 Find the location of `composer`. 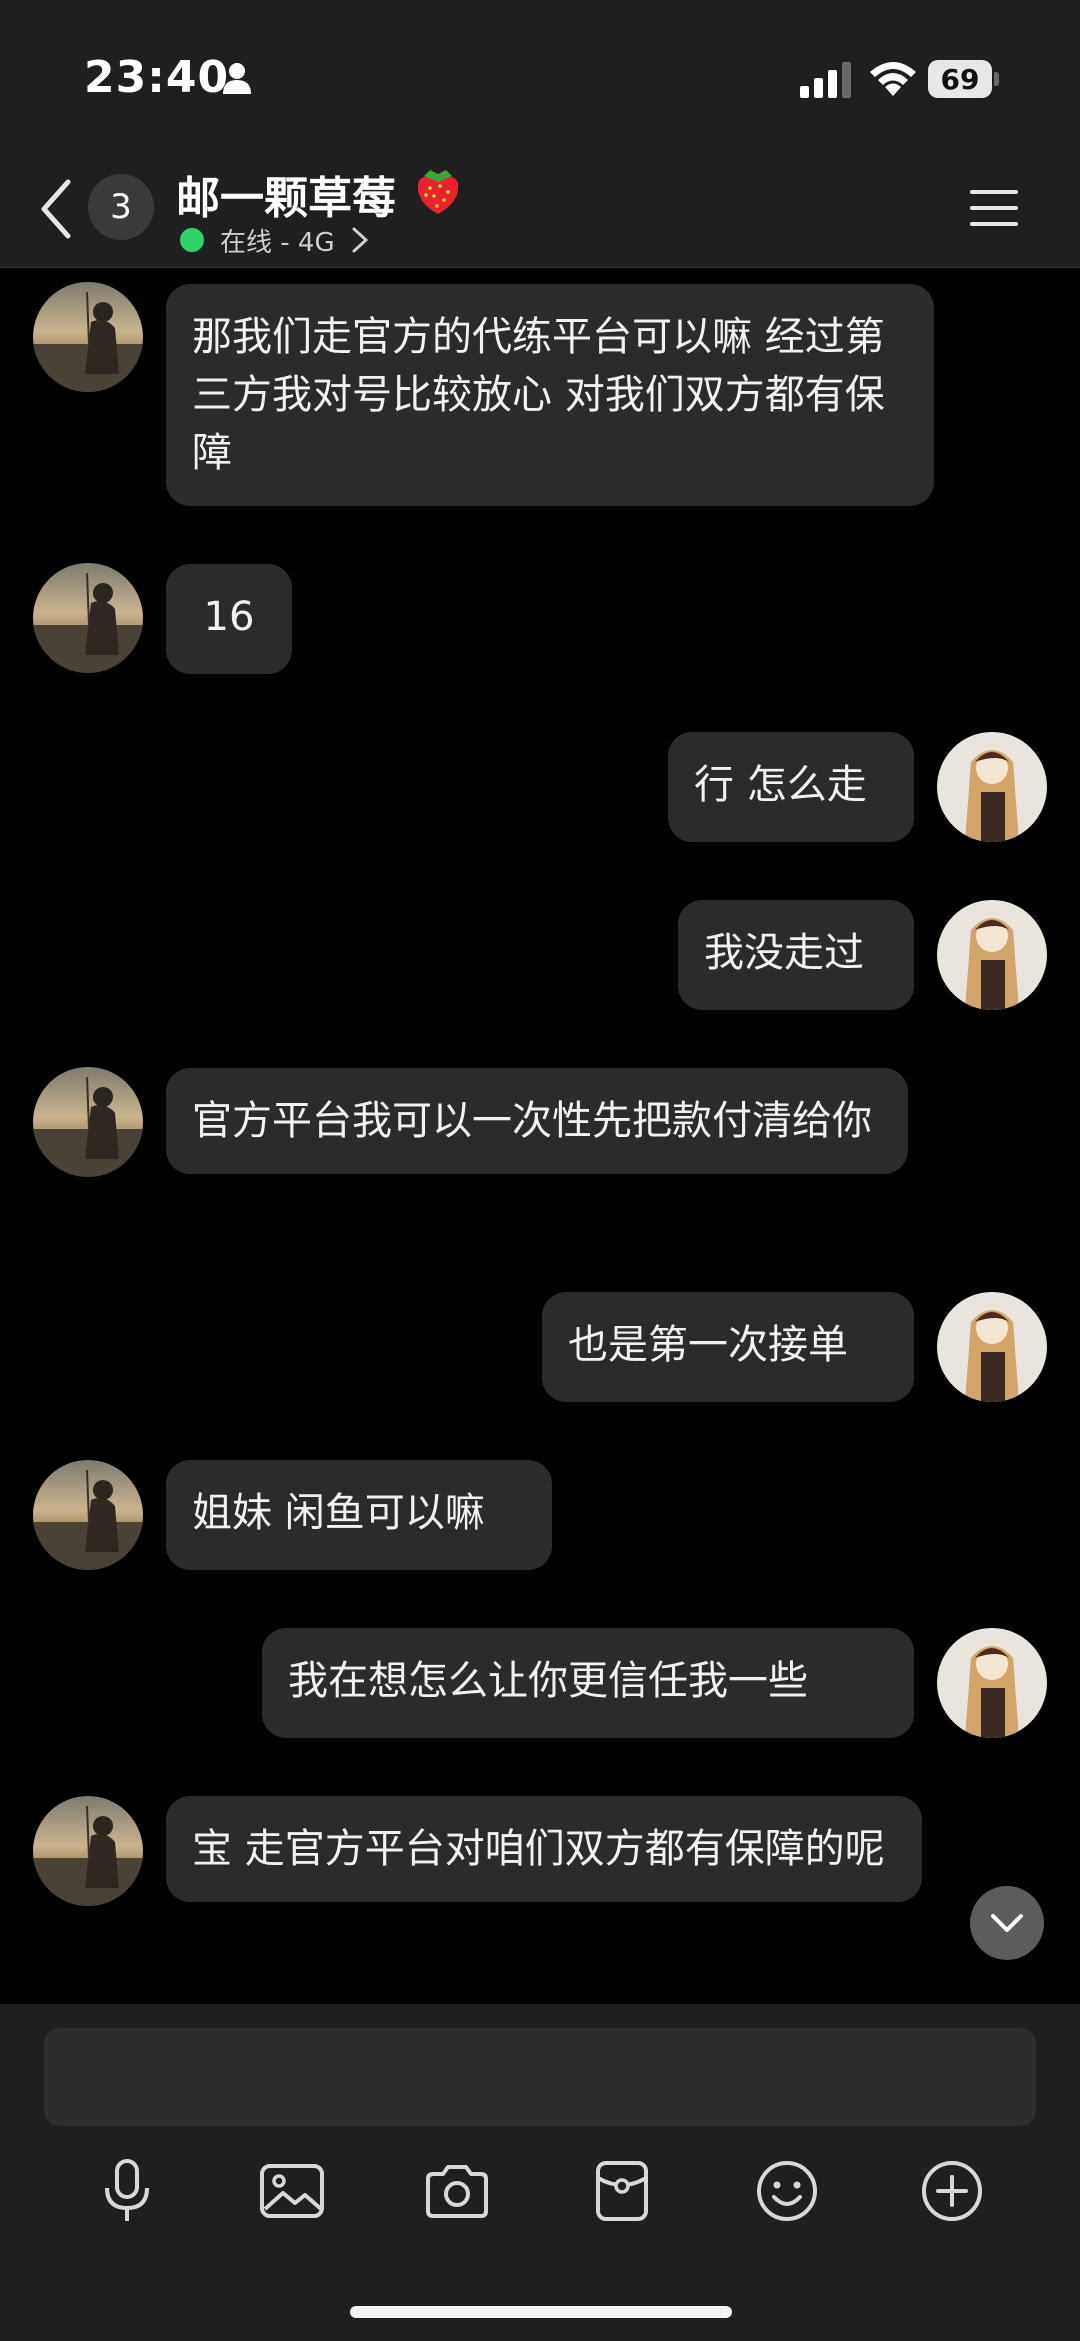

composer is located at coordinates (540, 2172).